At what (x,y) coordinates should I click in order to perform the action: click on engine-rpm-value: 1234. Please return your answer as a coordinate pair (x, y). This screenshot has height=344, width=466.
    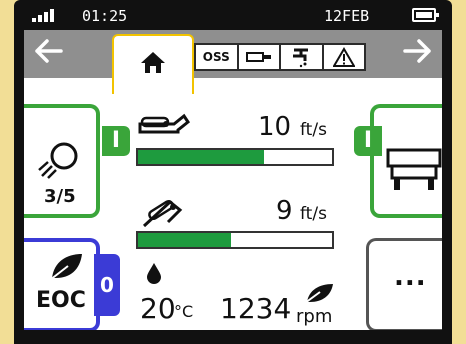
    Looking at the image, I should click on (256, 308).